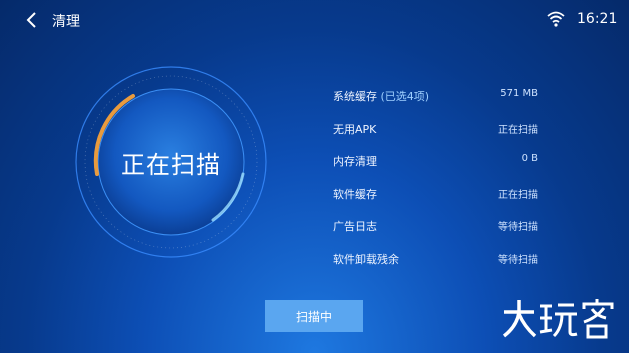  I want to click on watermark-logo, so click(559, 318).